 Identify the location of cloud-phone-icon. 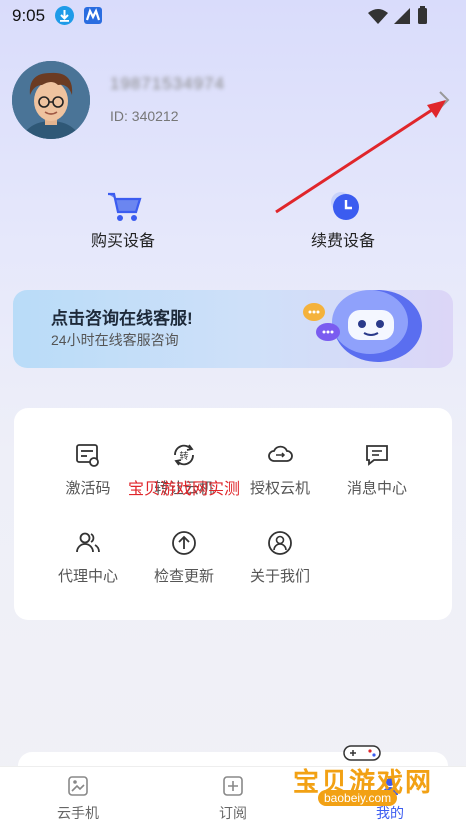
(78, 786).